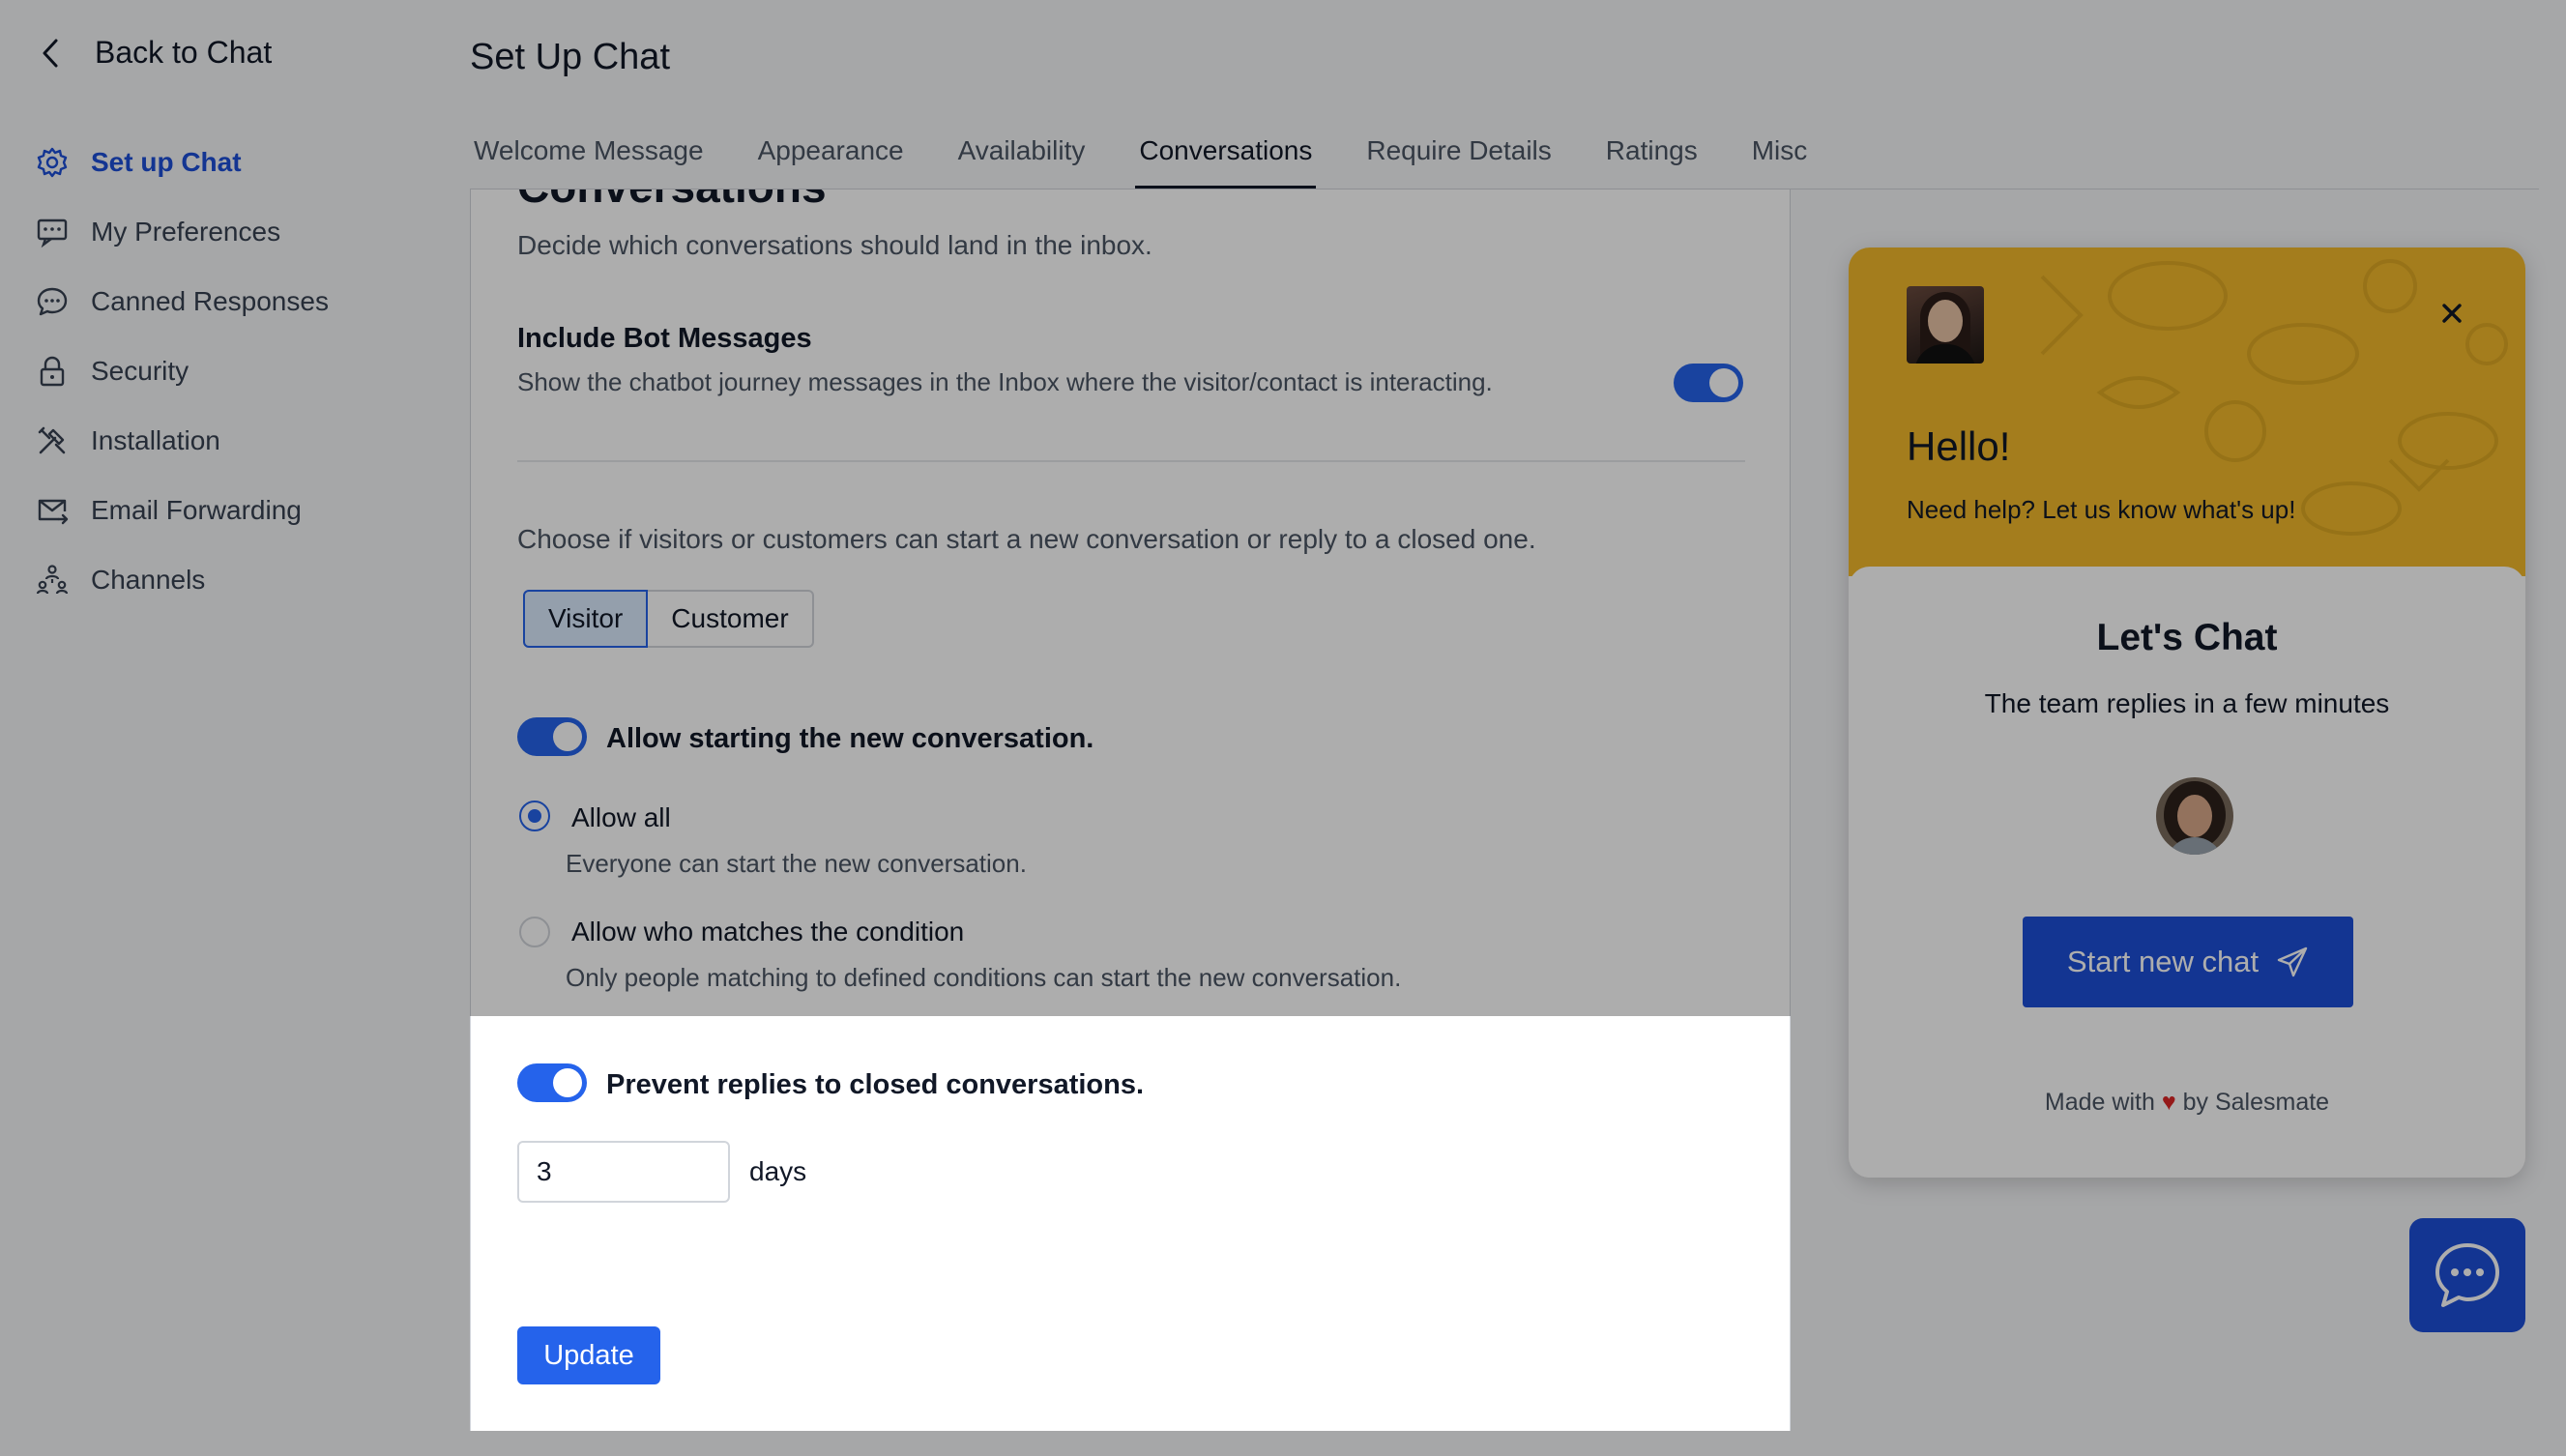  What do you see at coordinates (2293, 962) in the screenshot?
I see `send-icon` at bounding box center [2293, 962].